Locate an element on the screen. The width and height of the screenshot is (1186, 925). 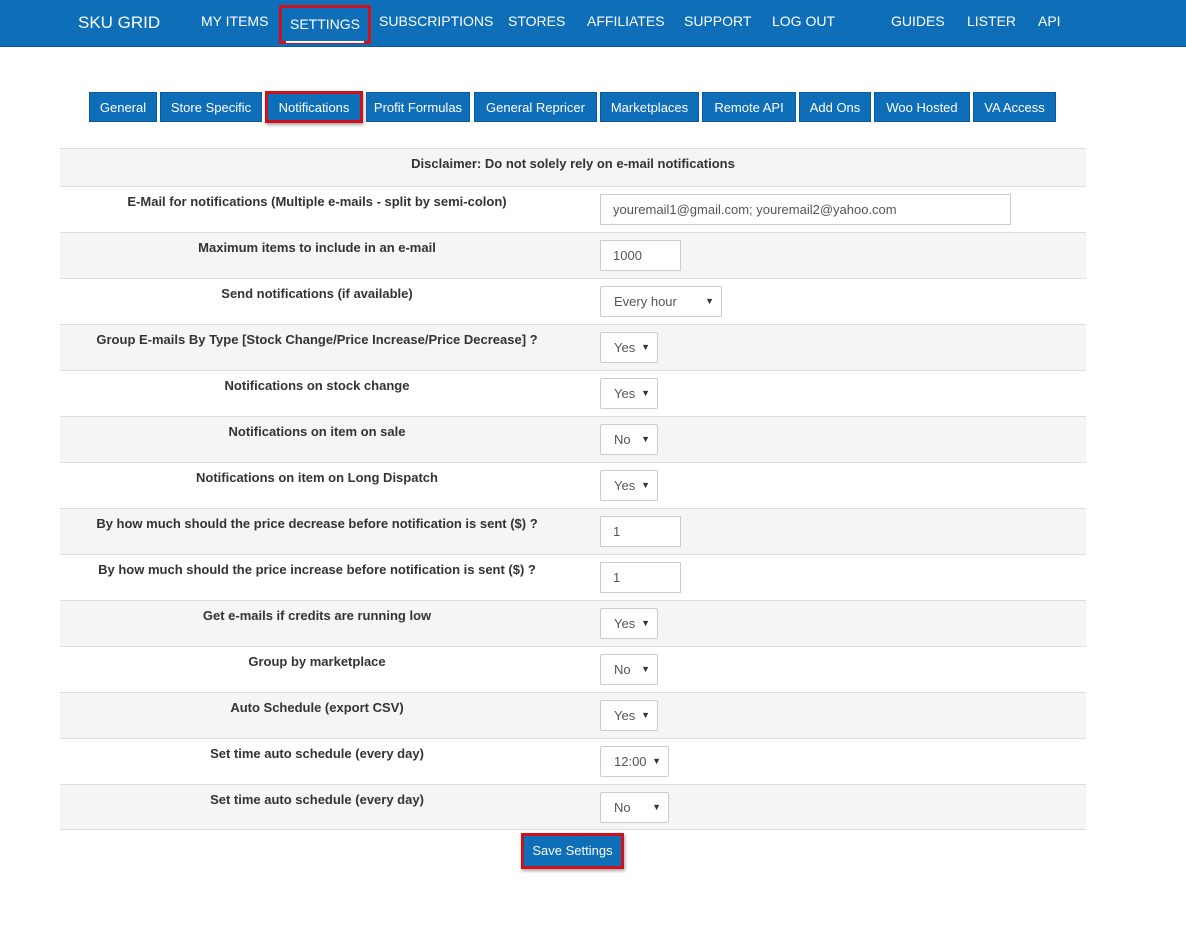
schedule-time-label: Set time auto schedule (every day) is located at coordinates (317, 753).